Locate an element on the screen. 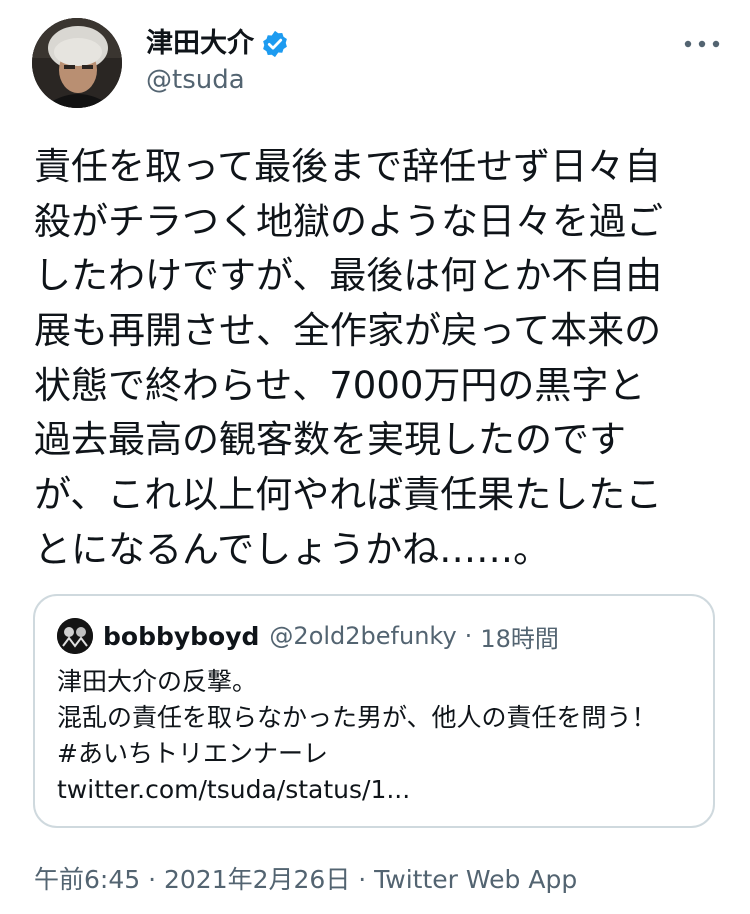 Image resolution: width=750 pixels, height=914 pixels. display-name-row: 津田大介 is located at coordinates (218, 44).